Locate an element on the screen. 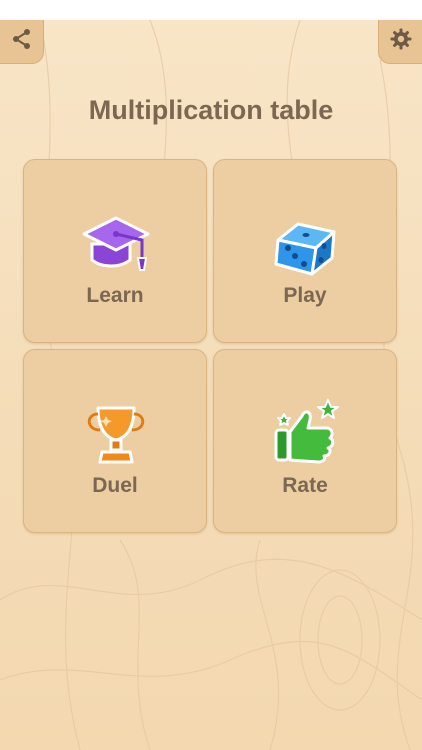 This screenshot has height=750, width=422. duel-label: Duel is located at coordinates (115, 485).